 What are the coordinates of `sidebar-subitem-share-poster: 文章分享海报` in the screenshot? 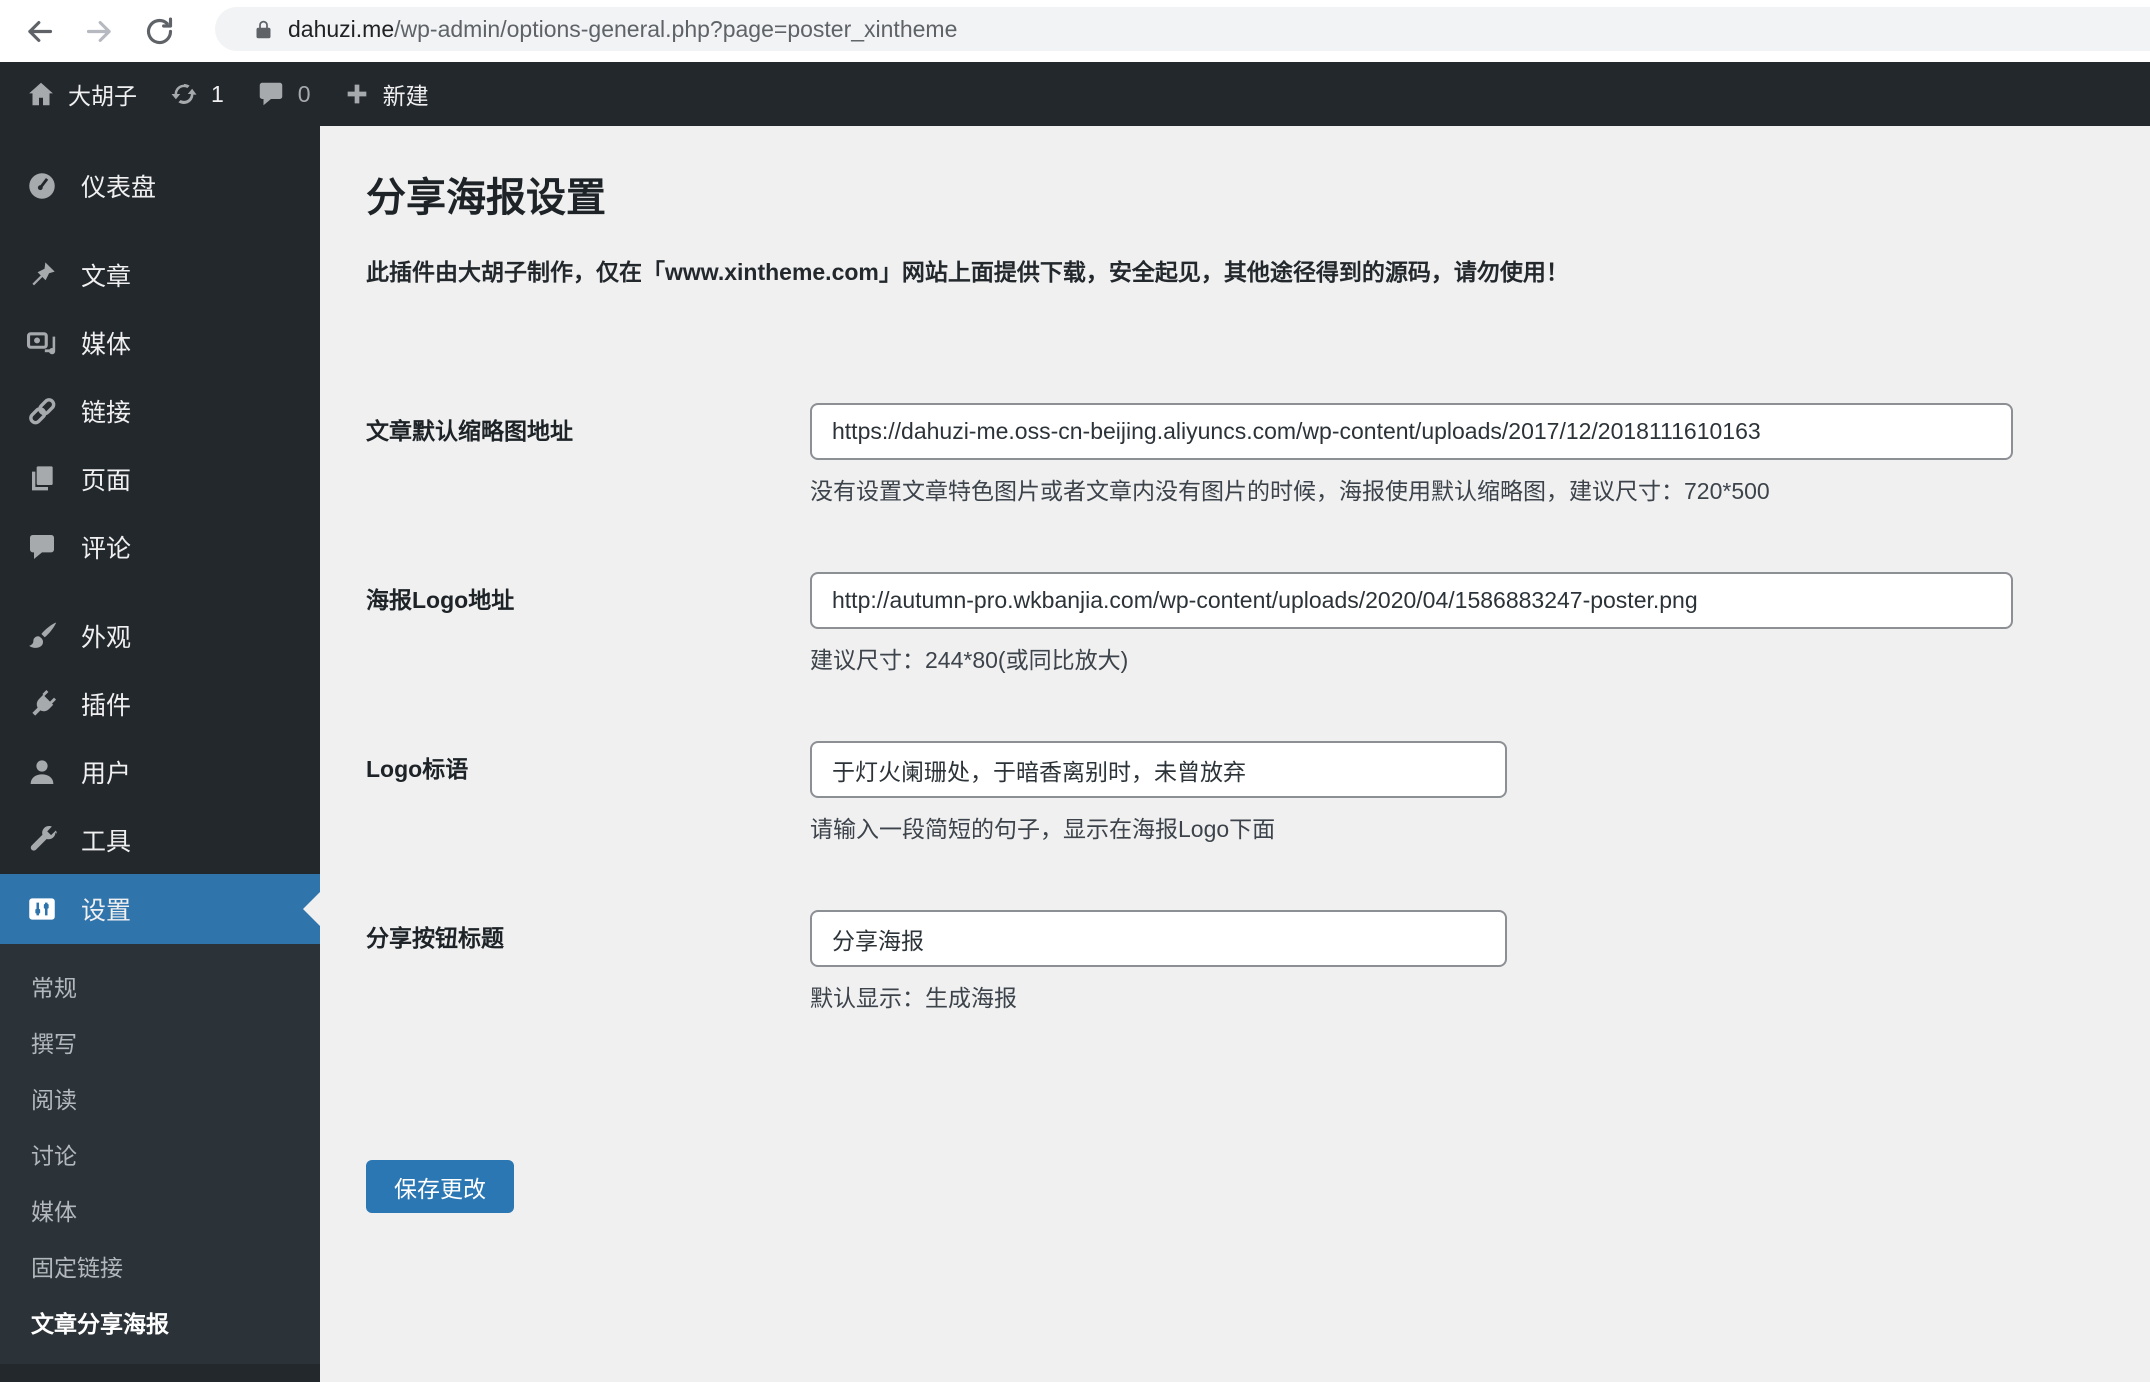 It's located at (160, 1322).